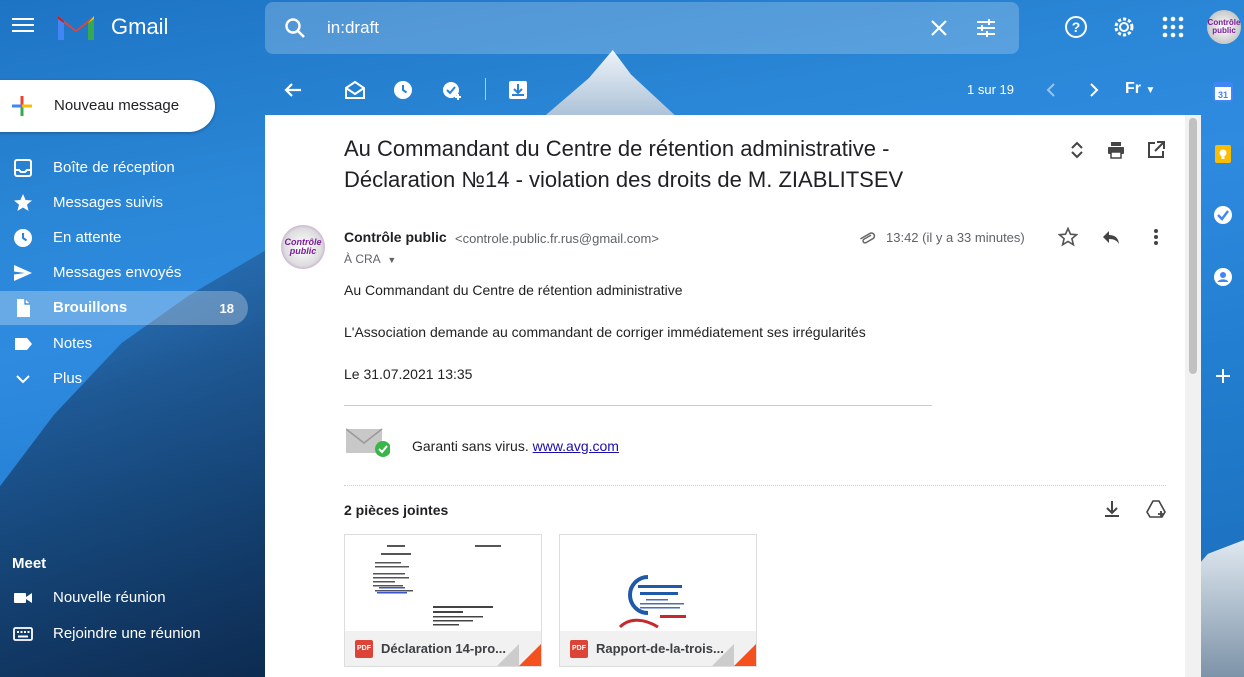  I want to click on download-all-icon, so click(1112, 509).